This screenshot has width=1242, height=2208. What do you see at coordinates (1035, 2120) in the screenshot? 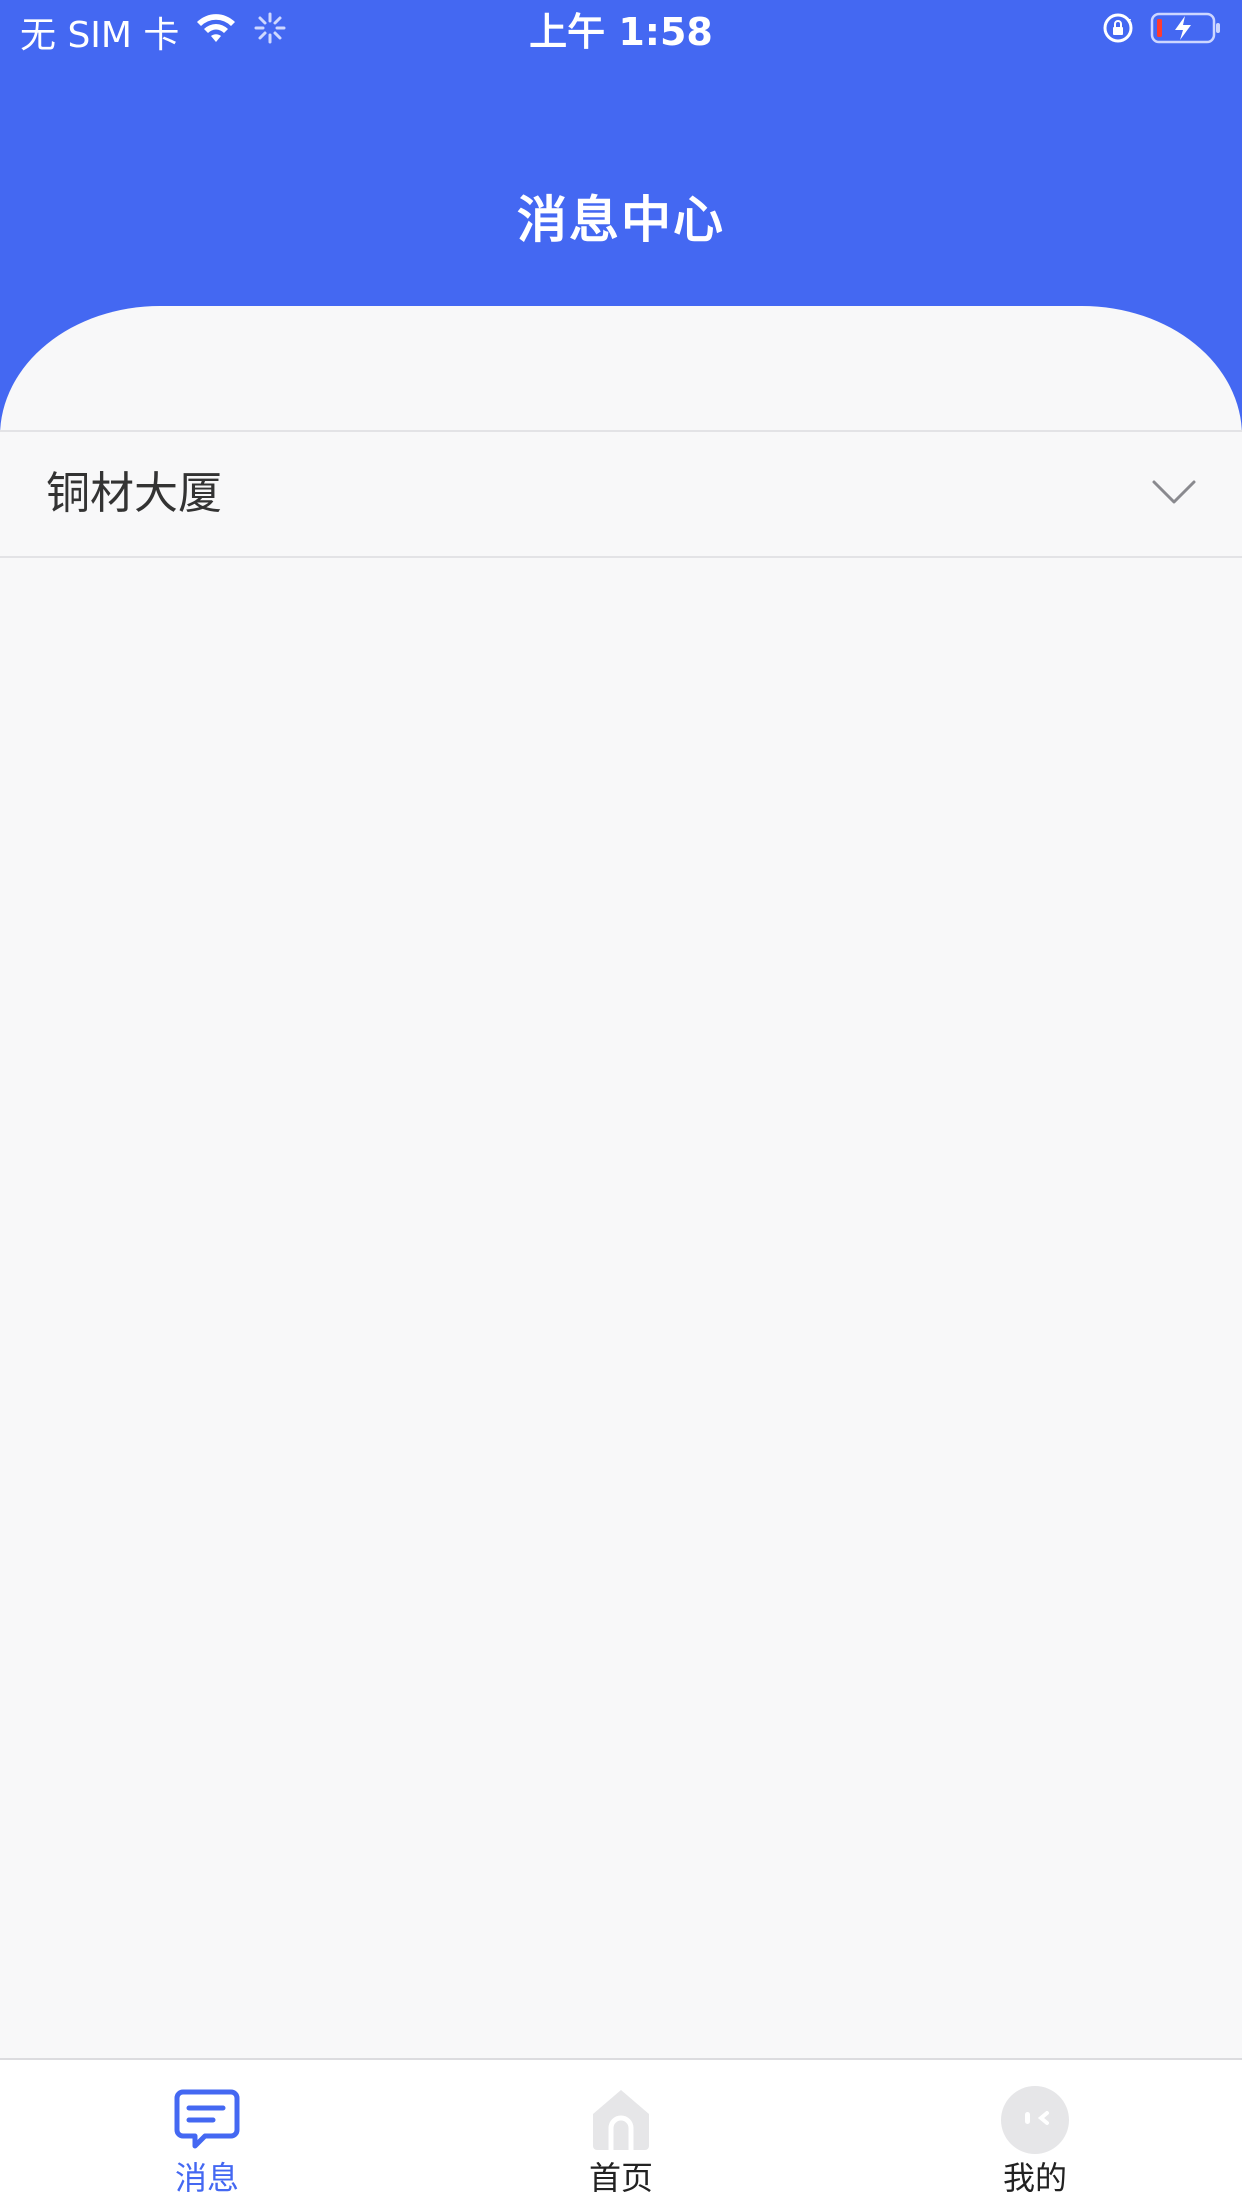
I see `profile-icon` at bounding box center [1035, 2120].